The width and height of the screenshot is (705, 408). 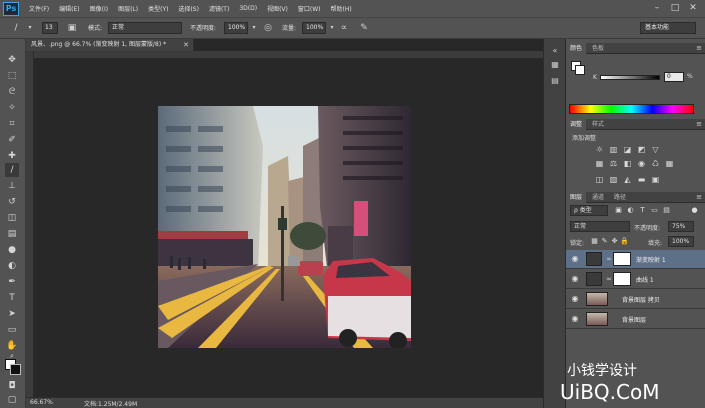 I want to click on brush-panel-icon: ▣, so click(x=72, y=28).